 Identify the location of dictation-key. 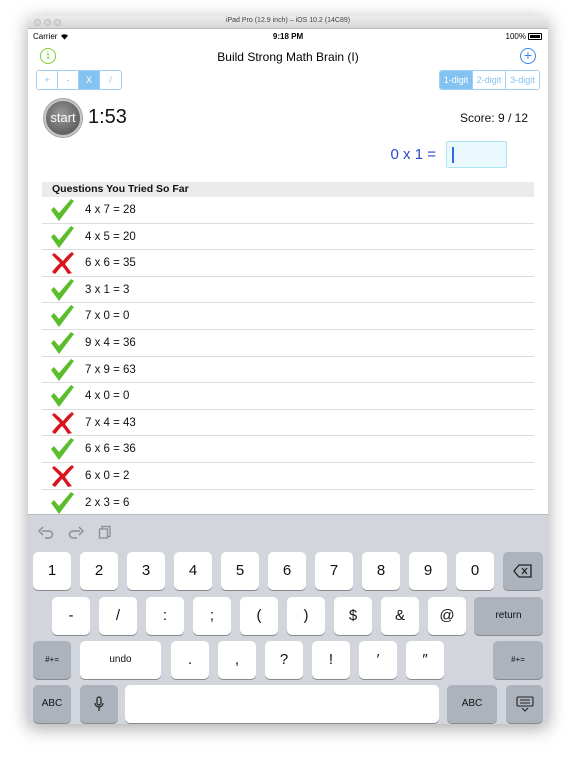
(99, 704).